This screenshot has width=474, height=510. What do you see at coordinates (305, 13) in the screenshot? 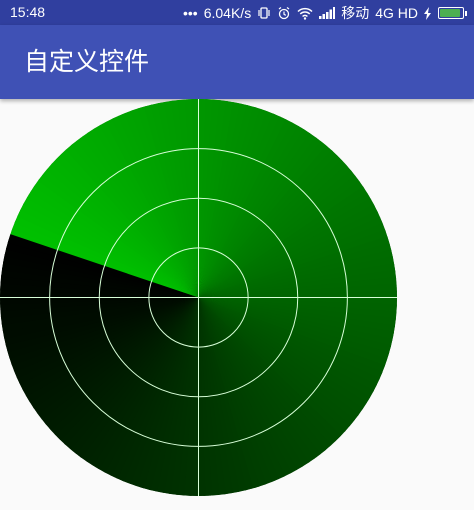
I see `wifi-icon` at bounding box center [305, 13].